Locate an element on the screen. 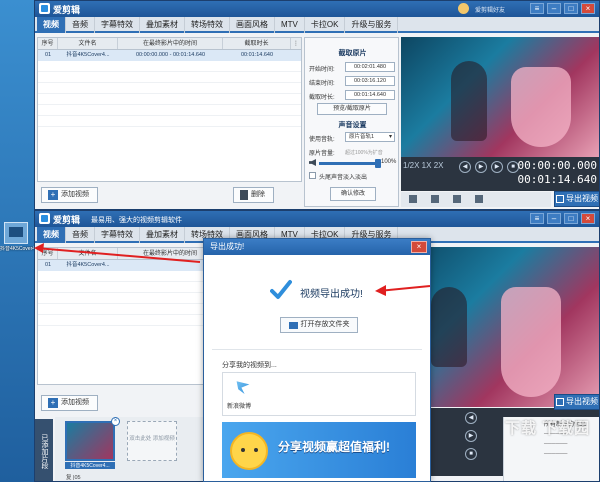 The image size is (600, 482). promo-banner-text: 分享视频赢超值福利! is located at coordinates (334, 447).